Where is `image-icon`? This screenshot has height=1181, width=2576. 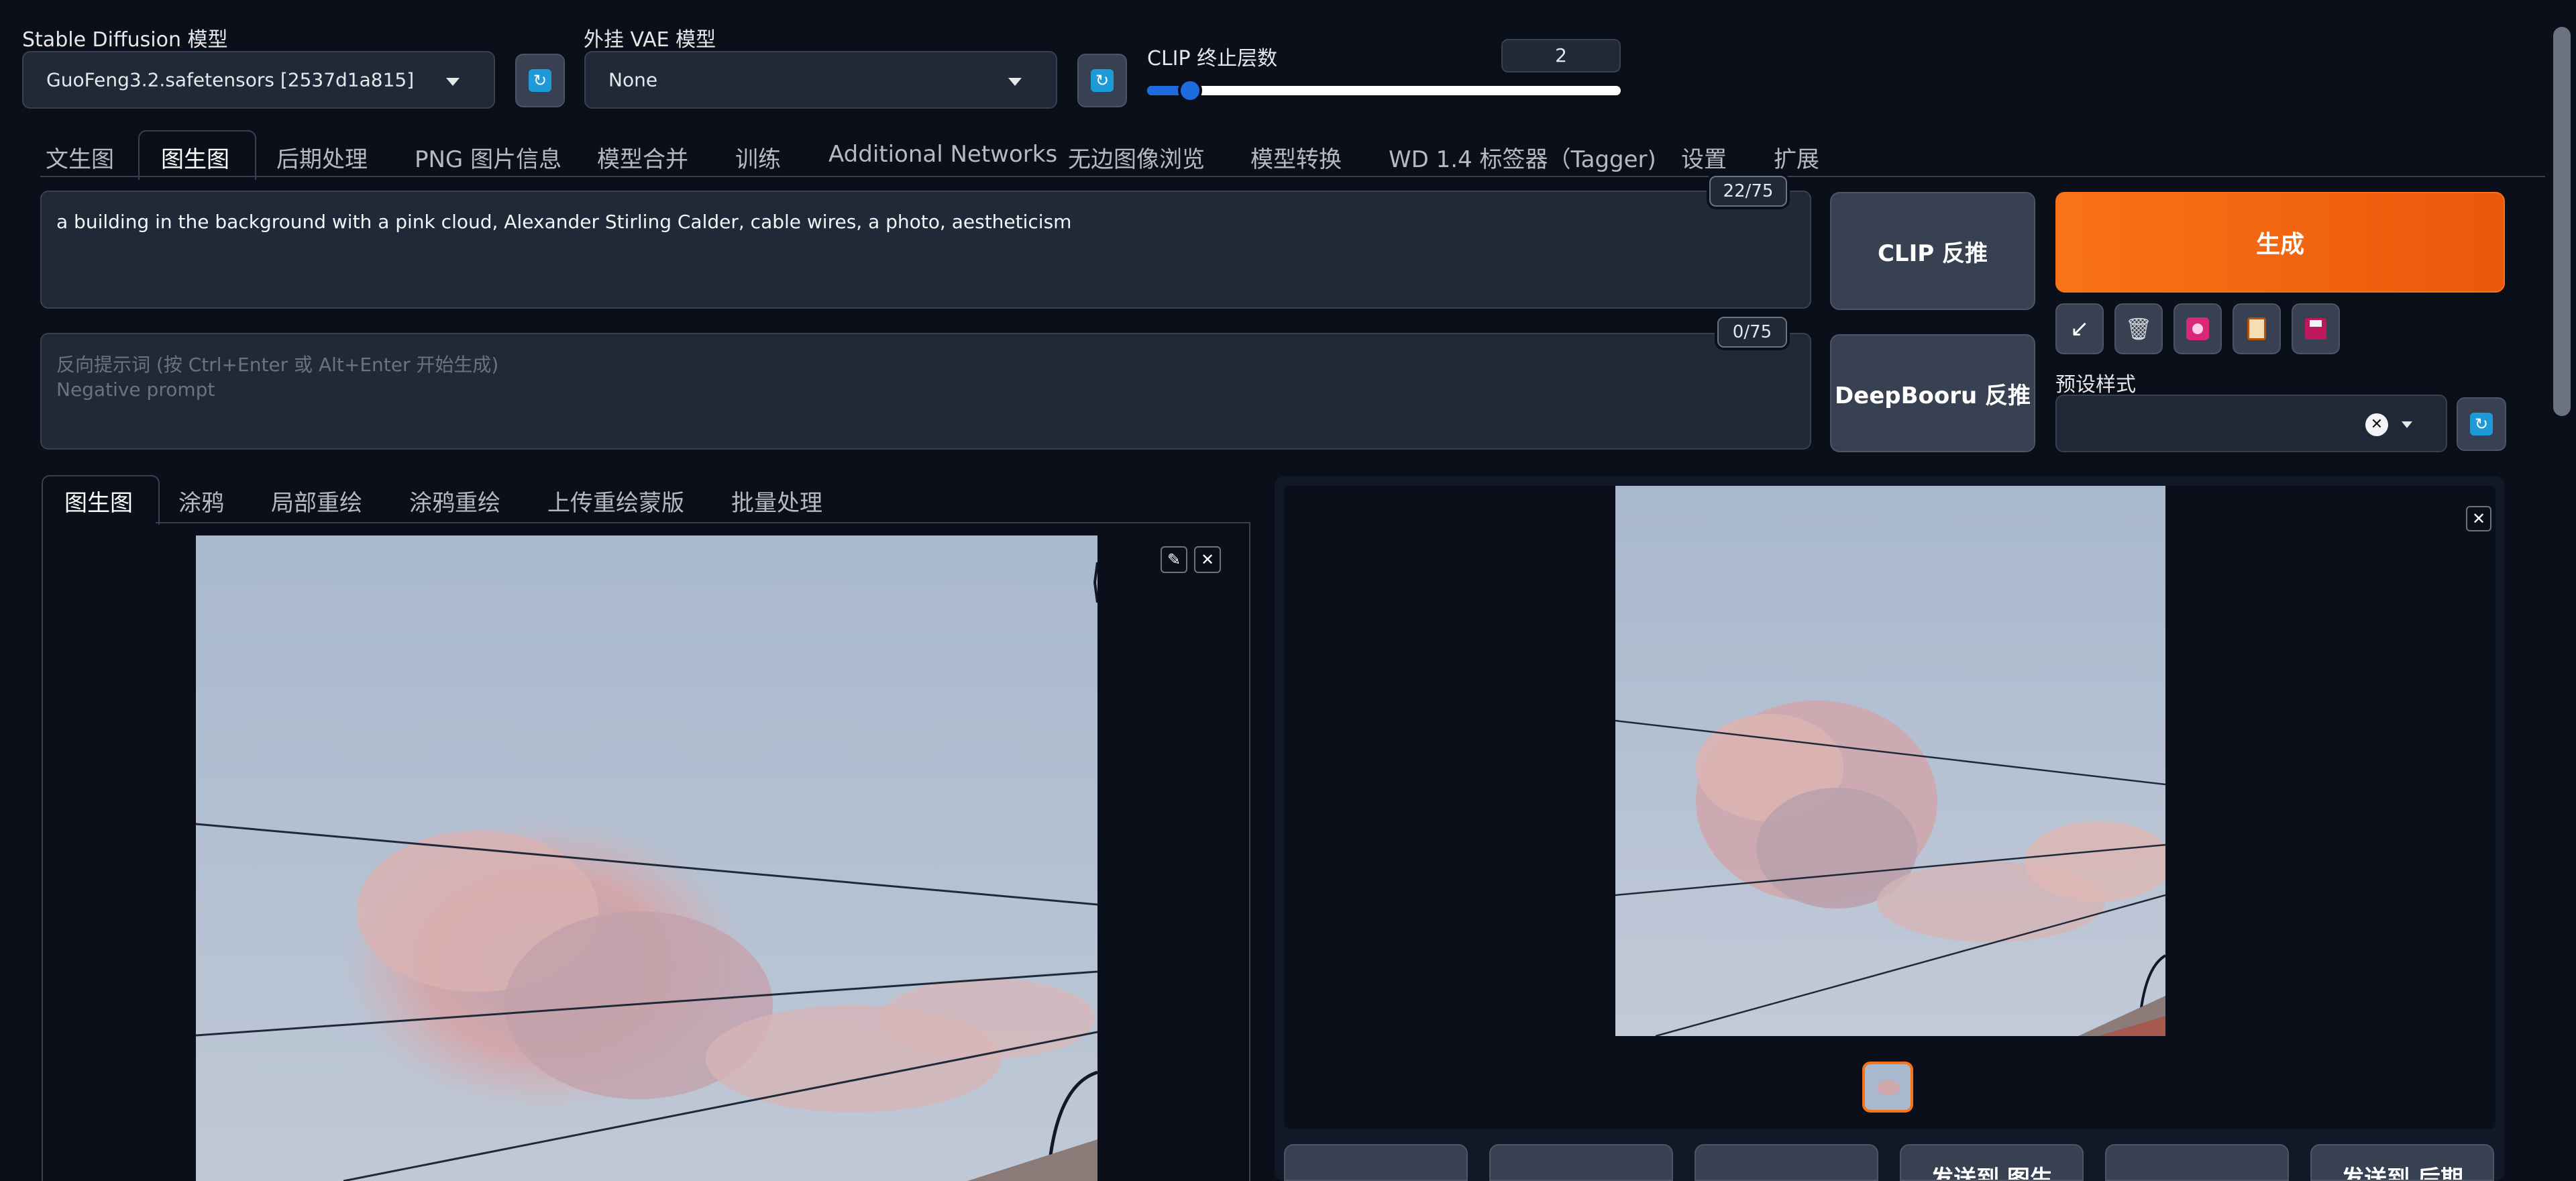 image-icon is located at coordinates (2197, 329).